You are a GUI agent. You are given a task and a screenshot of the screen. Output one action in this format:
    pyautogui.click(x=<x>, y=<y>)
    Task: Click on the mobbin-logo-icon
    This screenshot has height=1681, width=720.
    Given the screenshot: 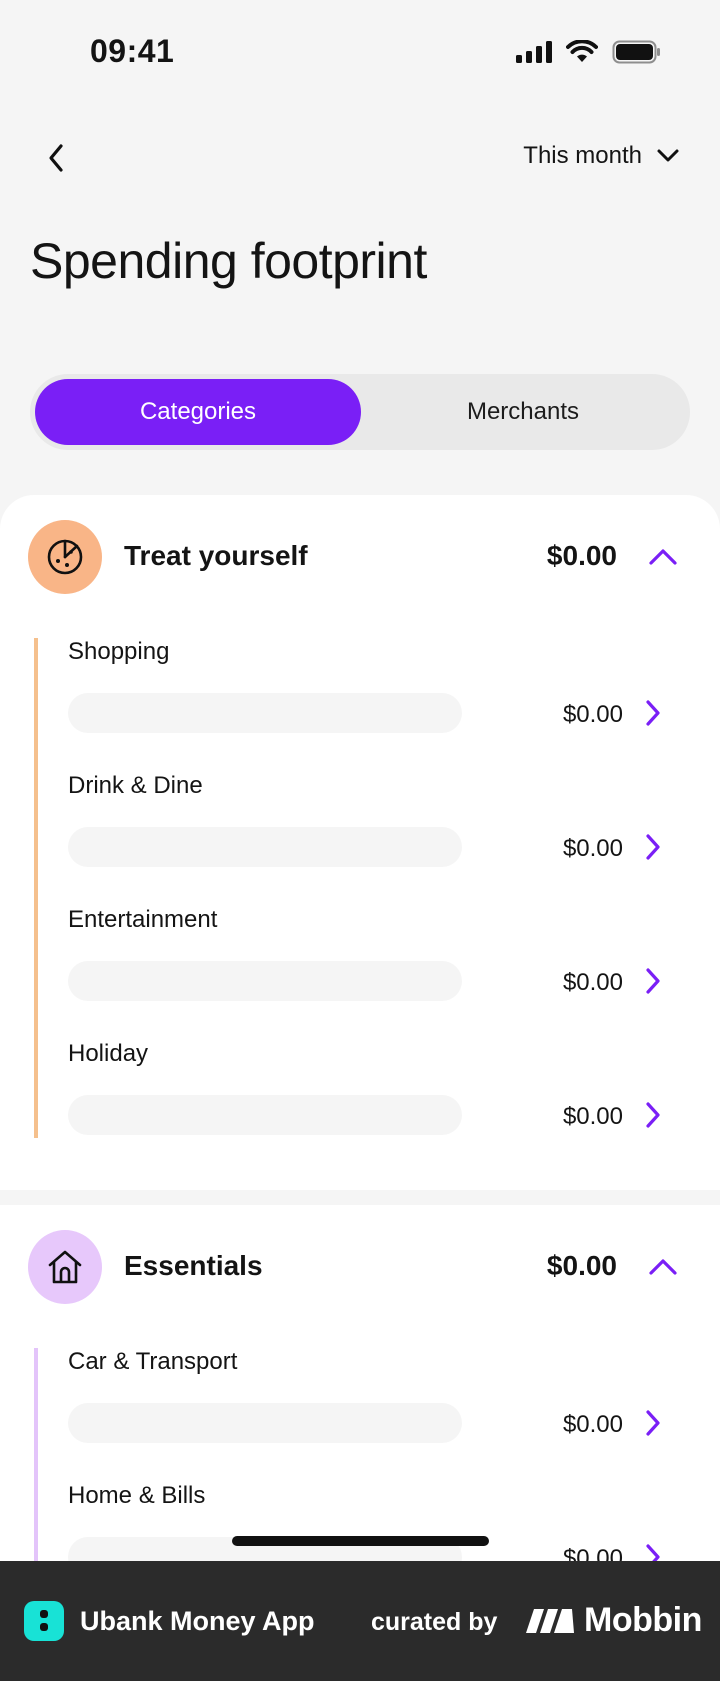 What is the action you would take?
    pyautogui.click(x=550, y=1620)
    